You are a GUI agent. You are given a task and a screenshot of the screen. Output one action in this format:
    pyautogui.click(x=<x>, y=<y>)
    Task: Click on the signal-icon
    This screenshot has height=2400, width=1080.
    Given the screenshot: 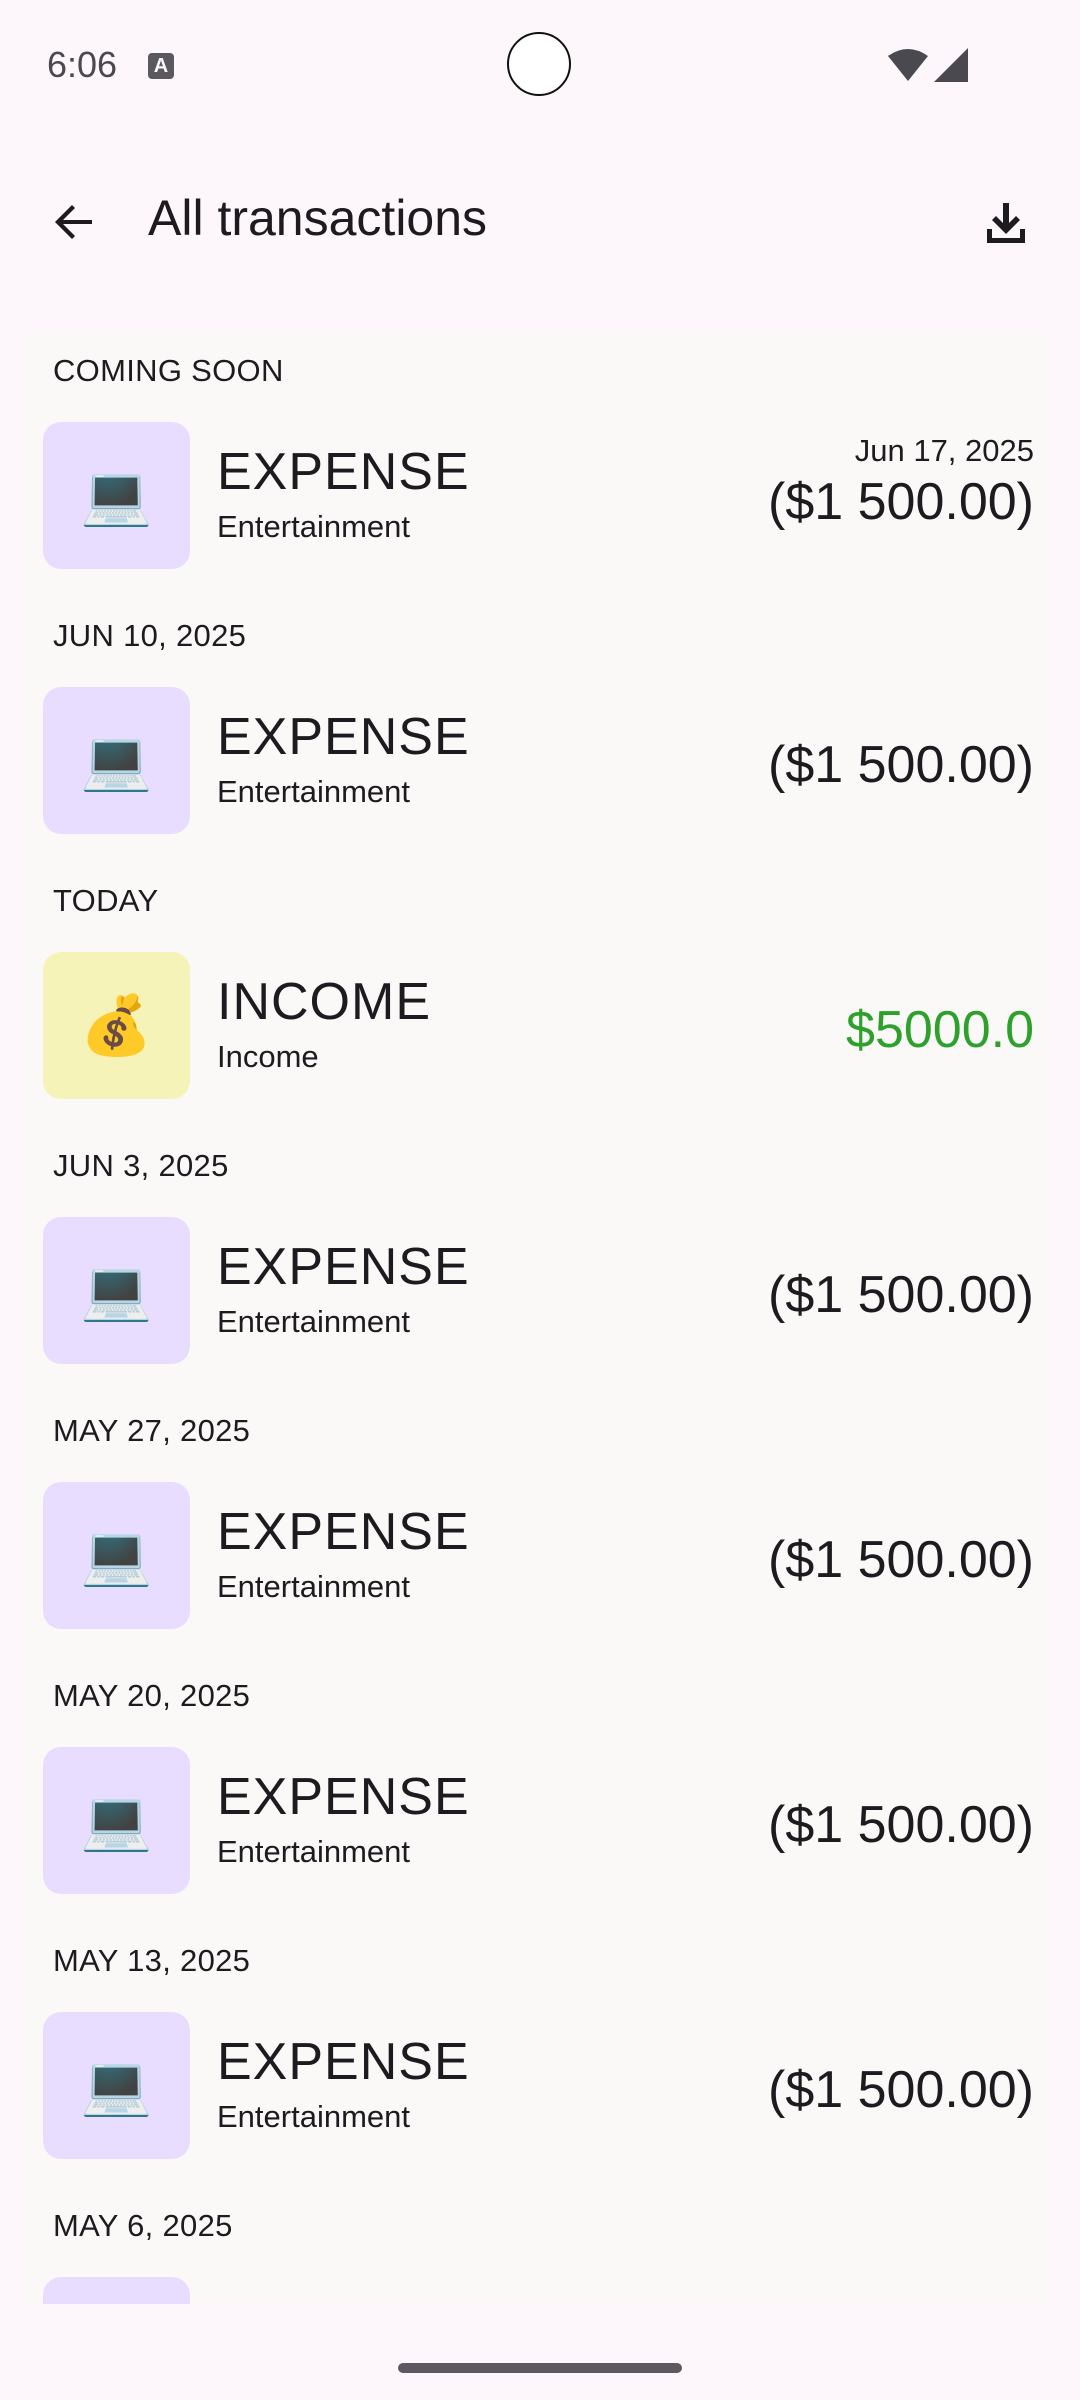 What is the action you would take?
    pyautogui.click(x=951, y=65)
    